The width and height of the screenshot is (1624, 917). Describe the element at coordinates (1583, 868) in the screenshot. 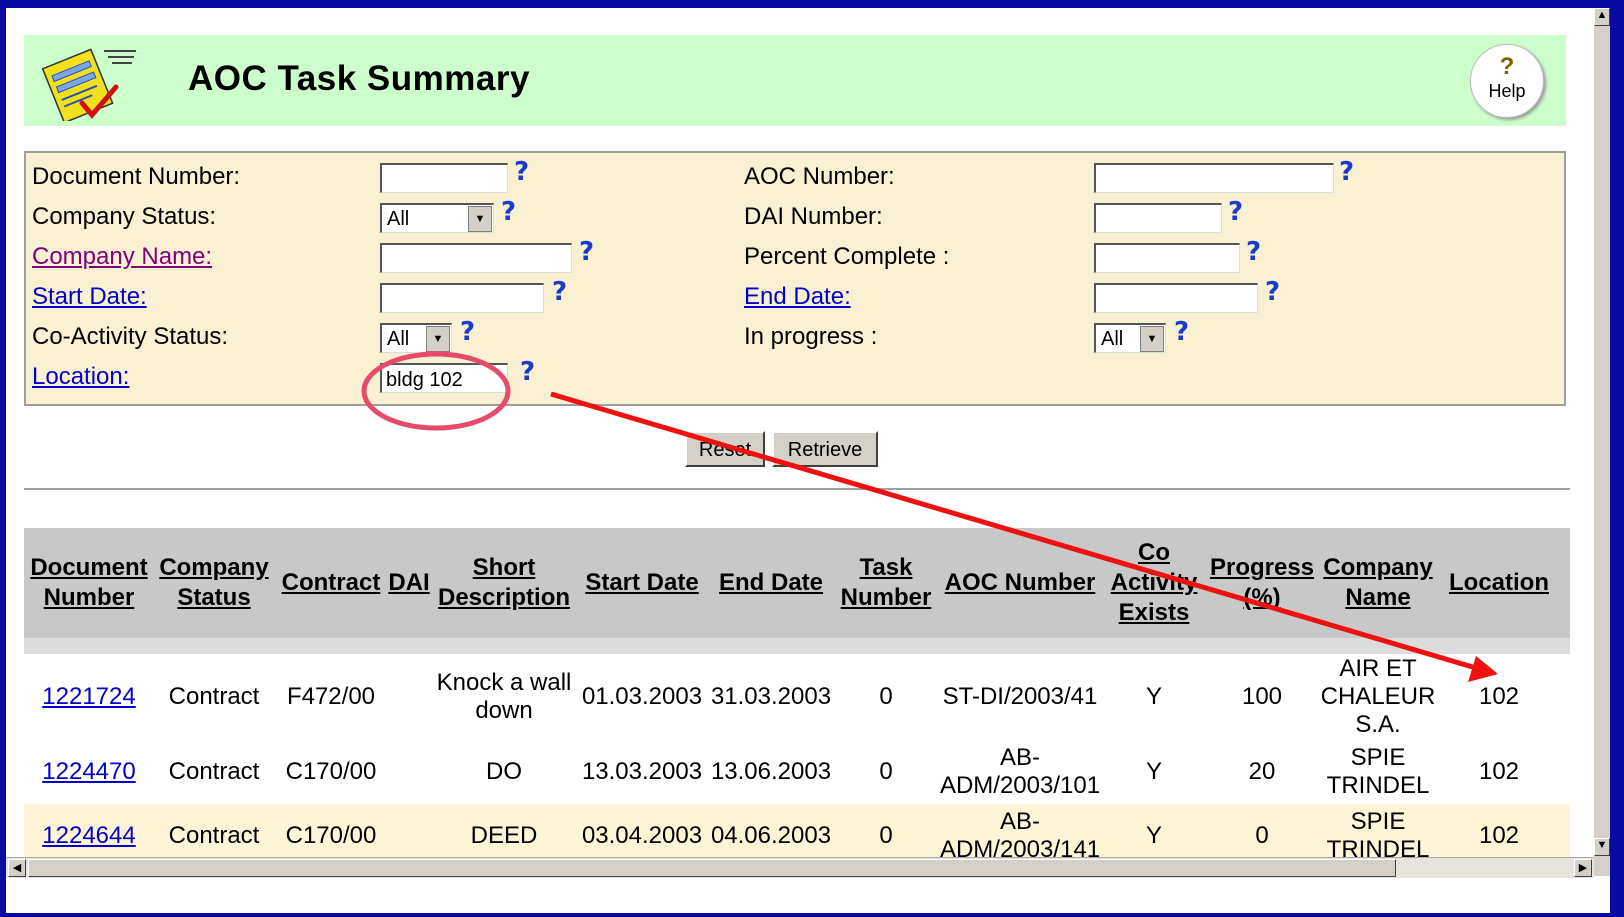

I see `scroll-right-icon: ▶` at that location.